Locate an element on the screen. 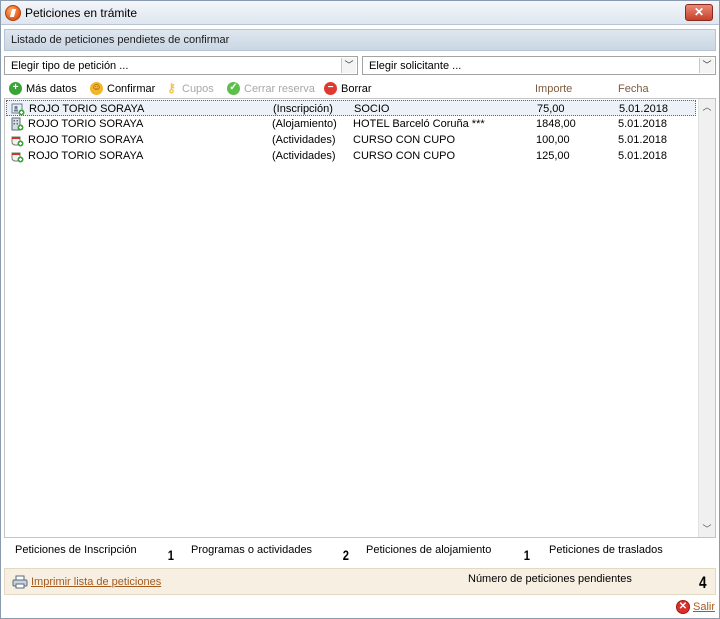 This screenshot has width=720, height=619. row-importe: 75,00 is located at coordinates (551, 109).